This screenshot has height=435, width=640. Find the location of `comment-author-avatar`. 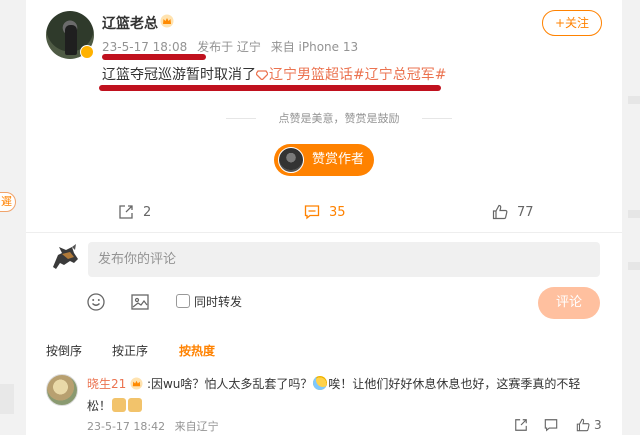

comment-author-avatar is located at coordinates (62, 390).